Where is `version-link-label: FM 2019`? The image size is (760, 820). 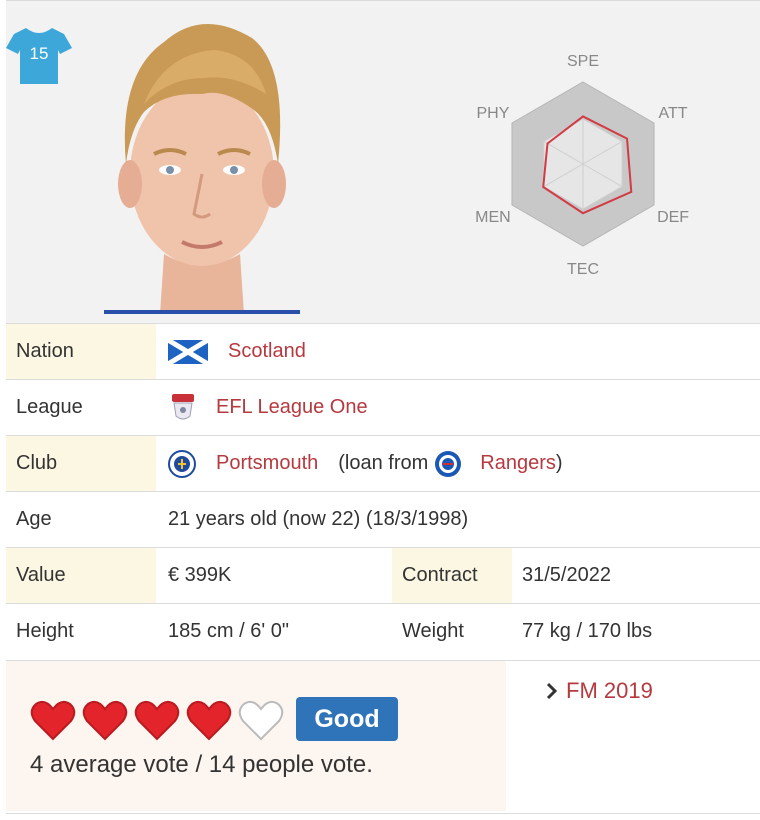 version-link-label: FM 2019 is located at coordinates (609, 691).